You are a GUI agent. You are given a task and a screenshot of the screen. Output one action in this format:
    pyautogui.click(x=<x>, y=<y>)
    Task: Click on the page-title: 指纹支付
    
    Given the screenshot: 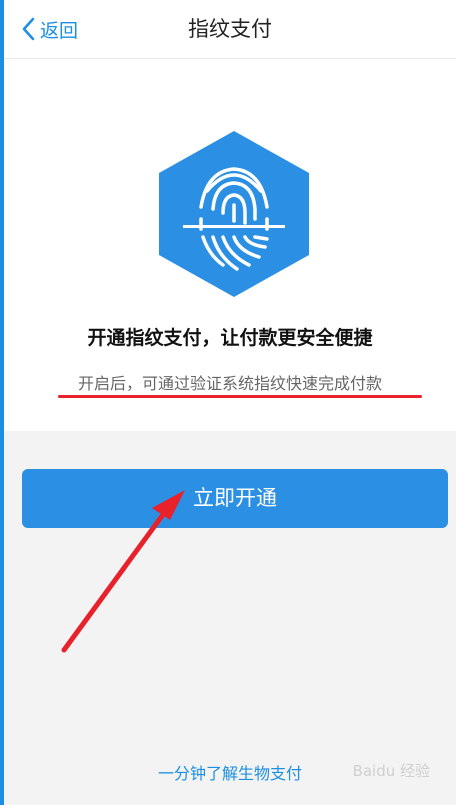 What is the action you would take?
    pyautogui.click(x=230, y=29)
    